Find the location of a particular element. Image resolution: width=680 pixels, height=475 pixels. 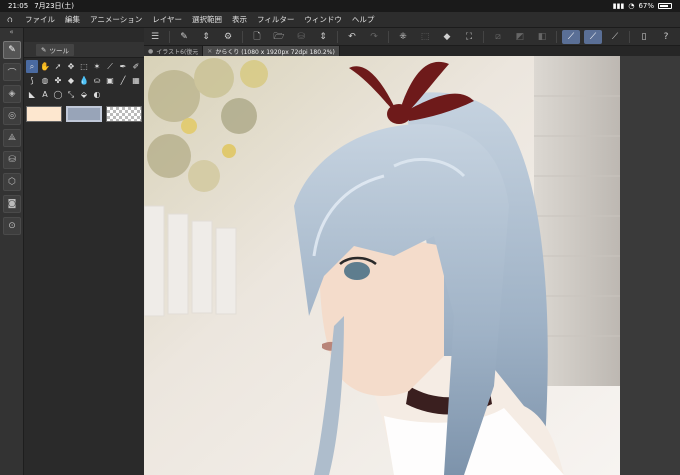

status-right: ▮▮▮ ◔ 67% is located at coordinates (642, 6).